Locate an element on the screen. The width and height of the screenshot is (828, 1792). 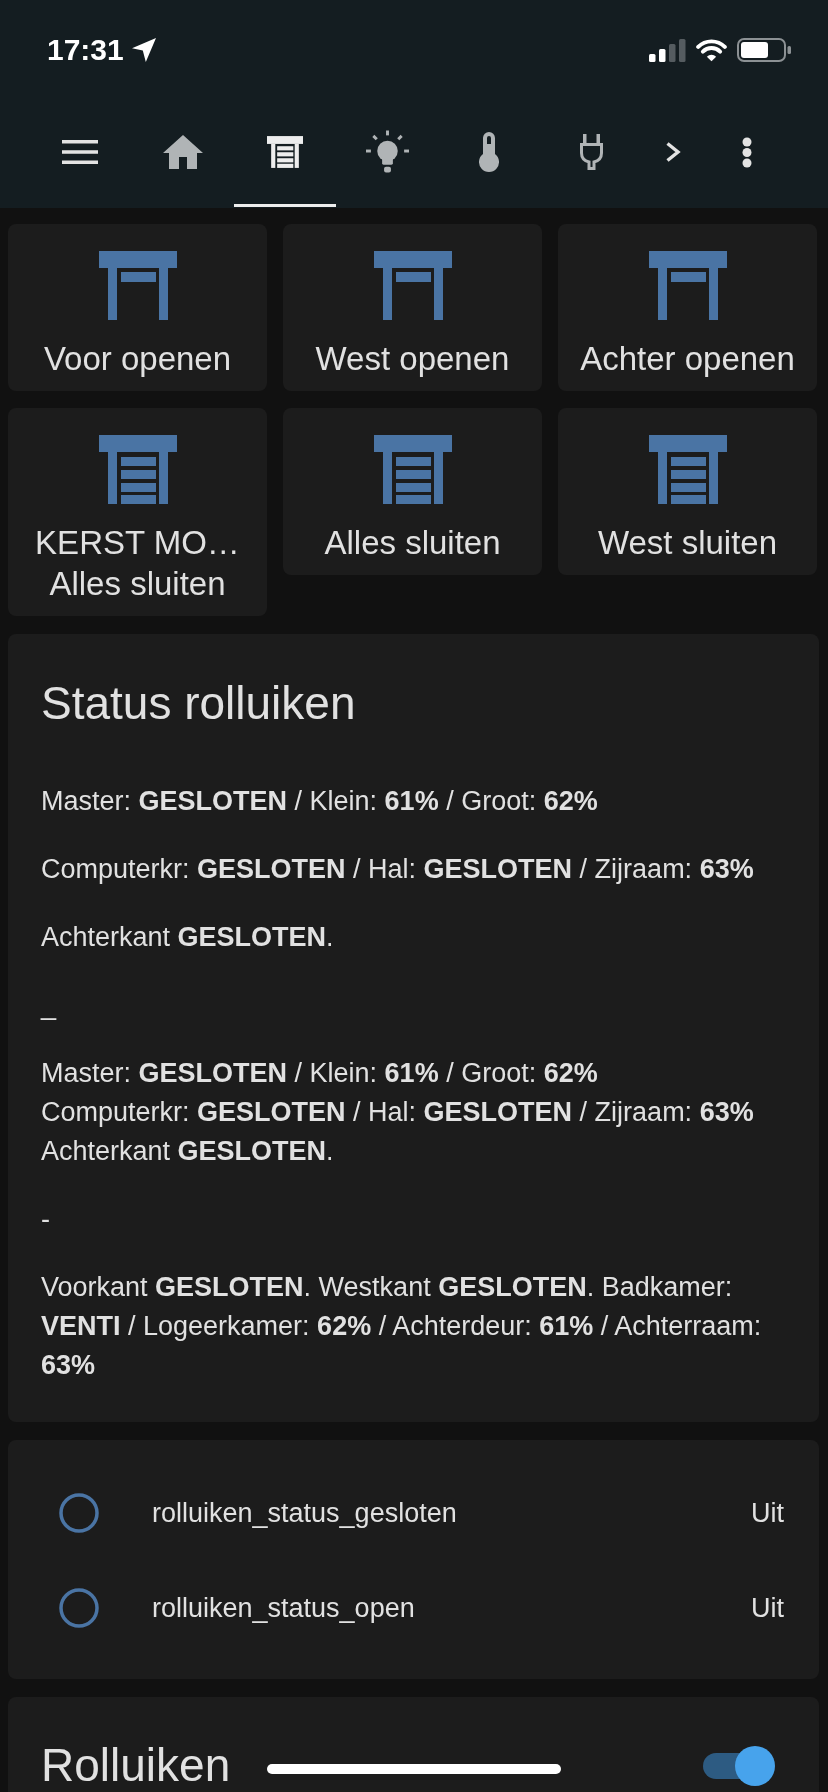
battery-icon is located at coordinates (764, 50).